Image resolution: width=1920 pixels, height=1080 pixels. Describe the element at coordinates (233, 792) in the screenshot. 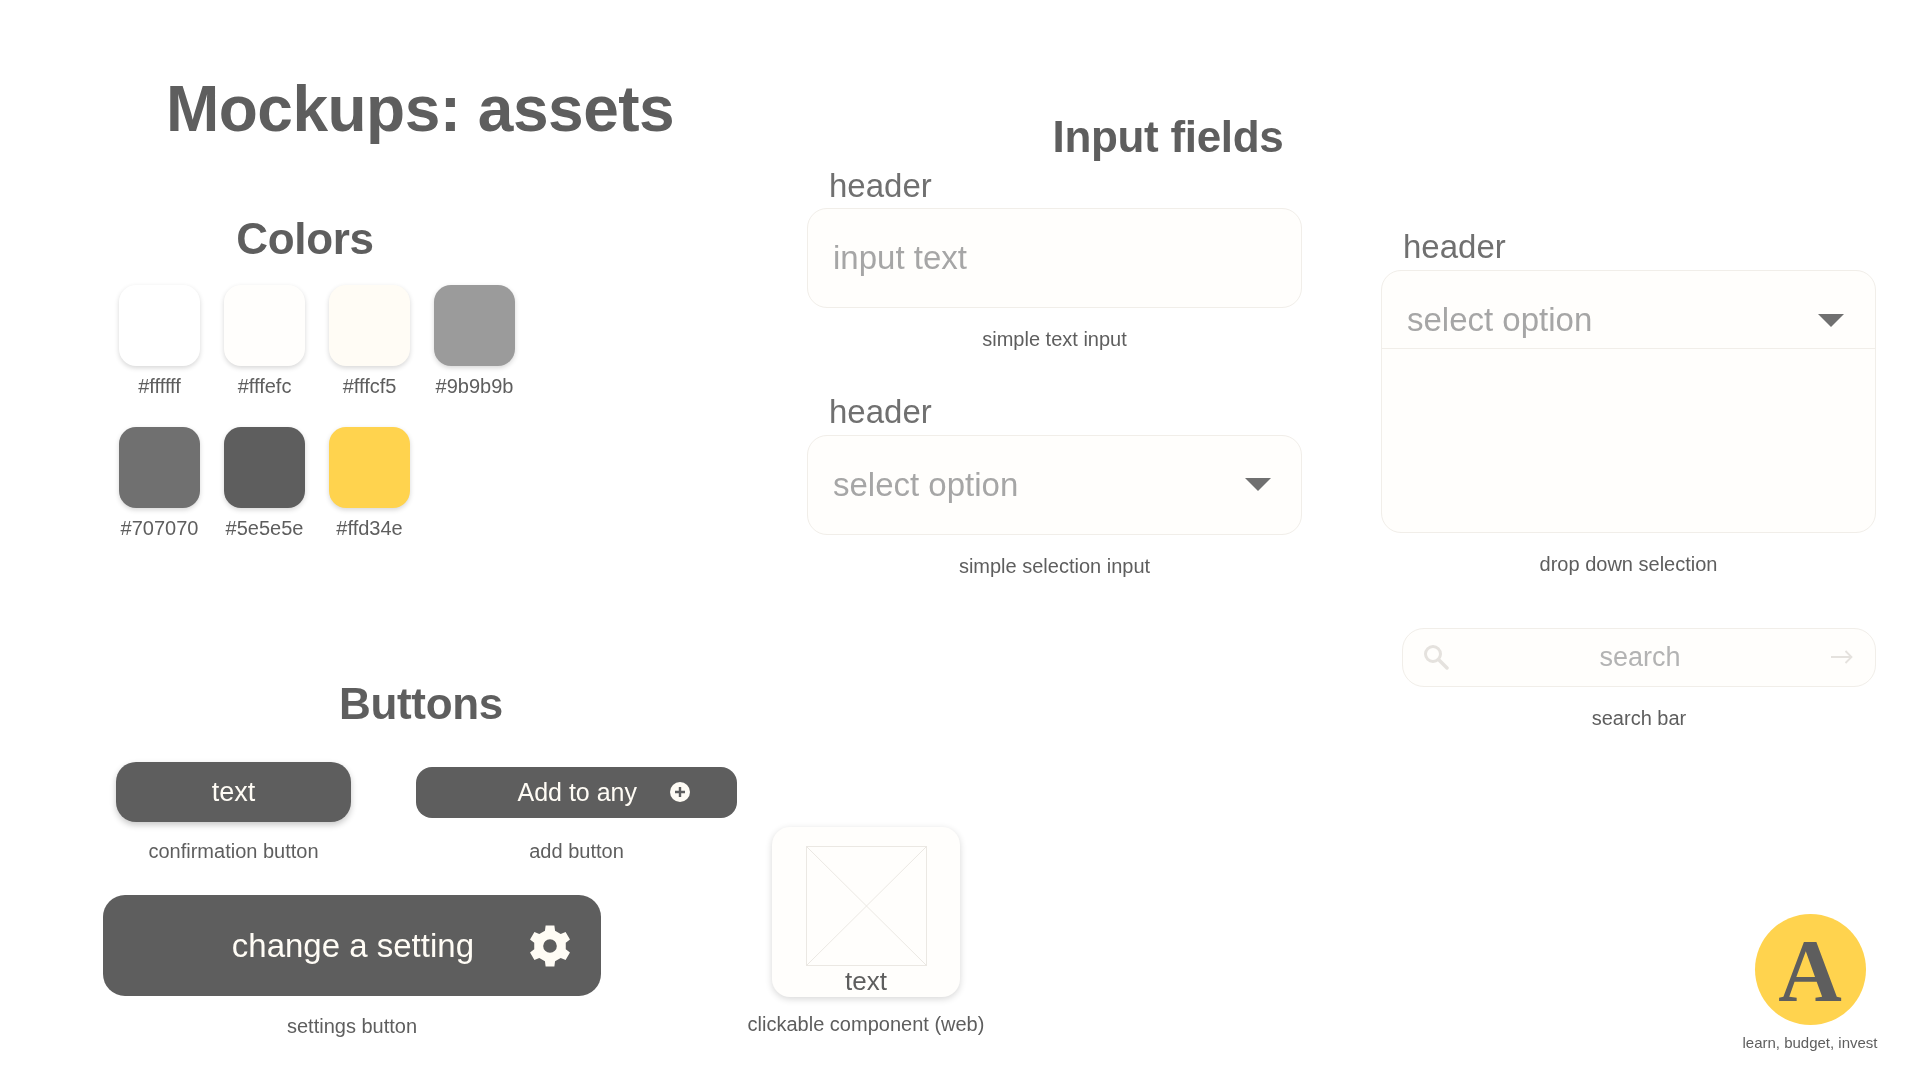

I see `confirm-button: text` at that location.